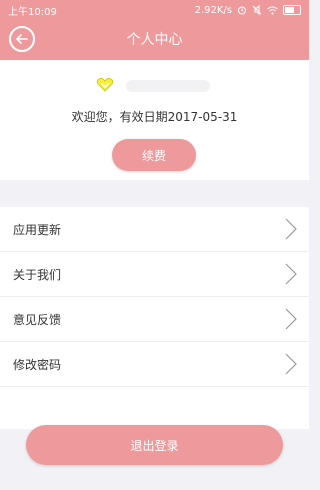 This screenshot has width=320, height=490. I want to click on wifi-icon, so click(272, 10).